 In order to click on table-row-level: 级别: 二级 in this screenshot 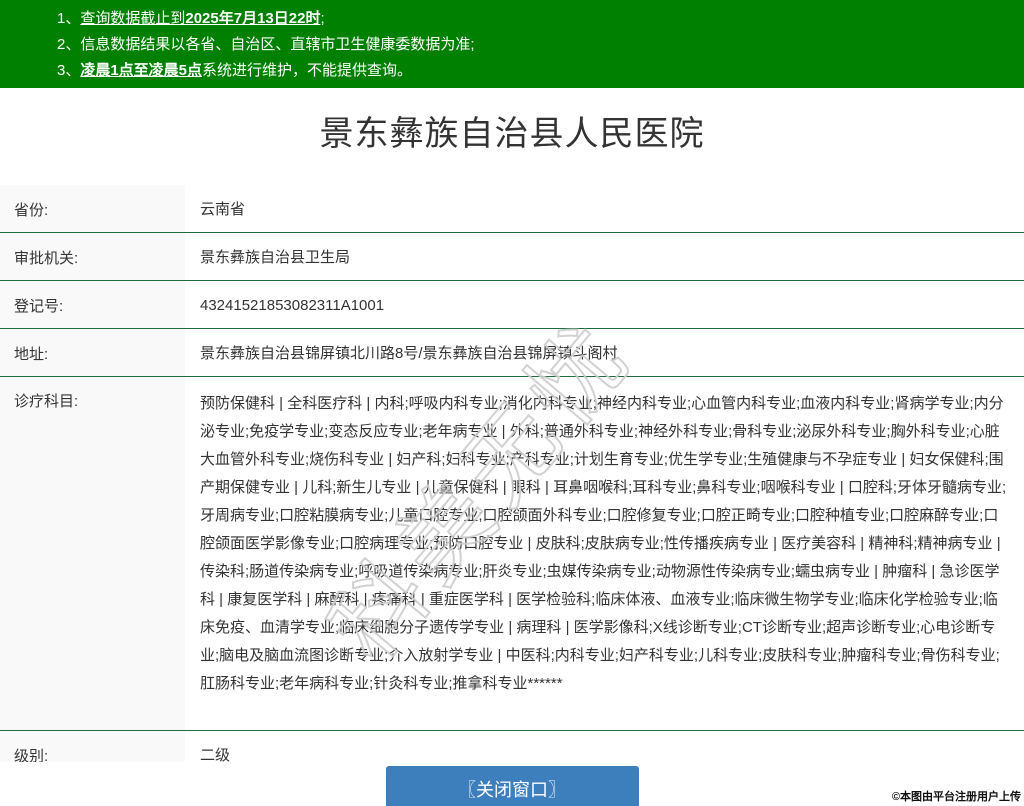, I will do `click(512, 746)`.